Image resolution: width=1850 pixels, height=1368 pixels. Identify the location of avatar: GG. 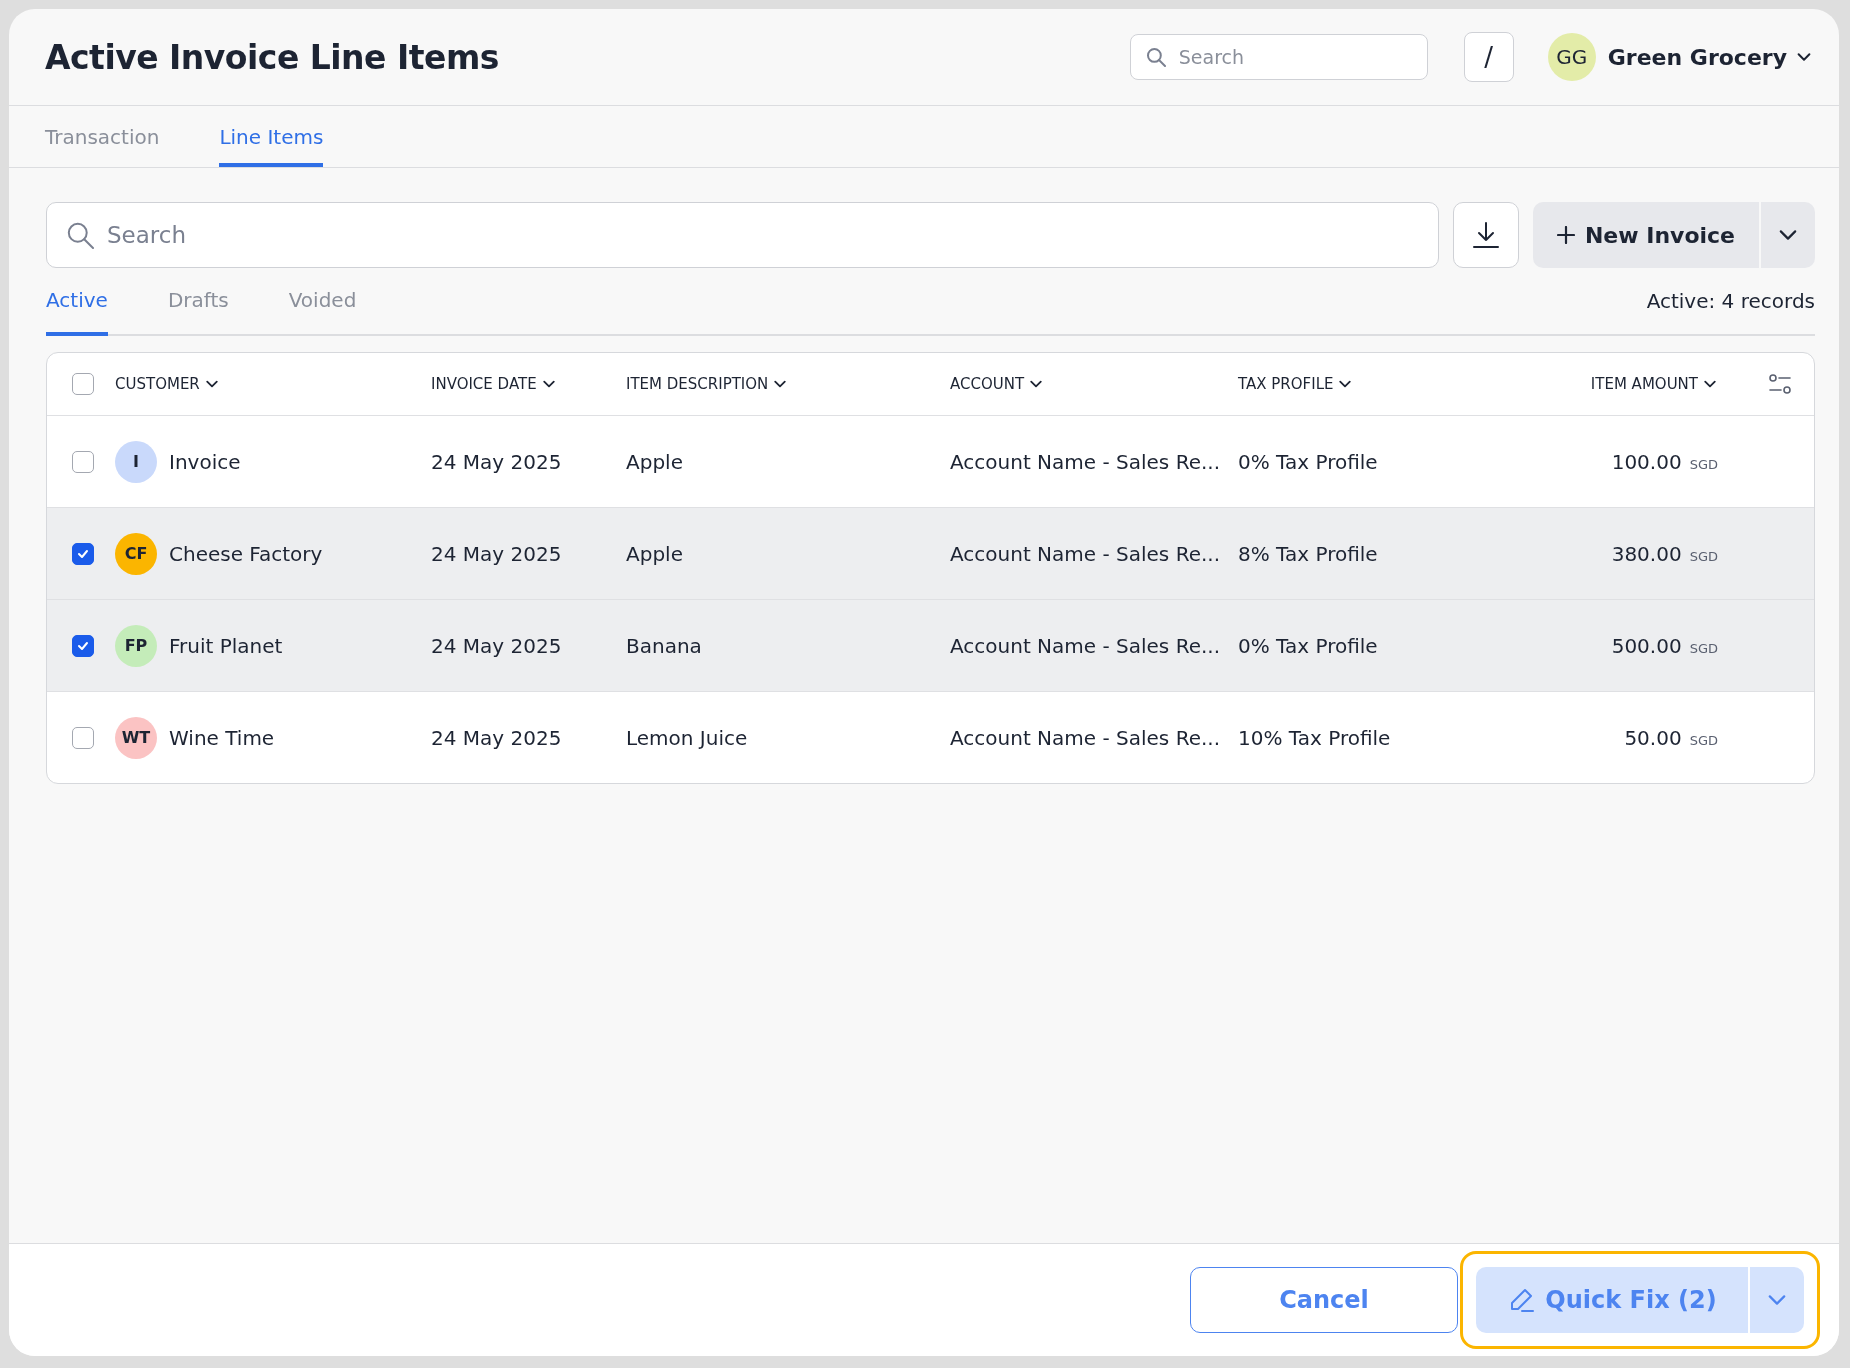
(1571, 57).